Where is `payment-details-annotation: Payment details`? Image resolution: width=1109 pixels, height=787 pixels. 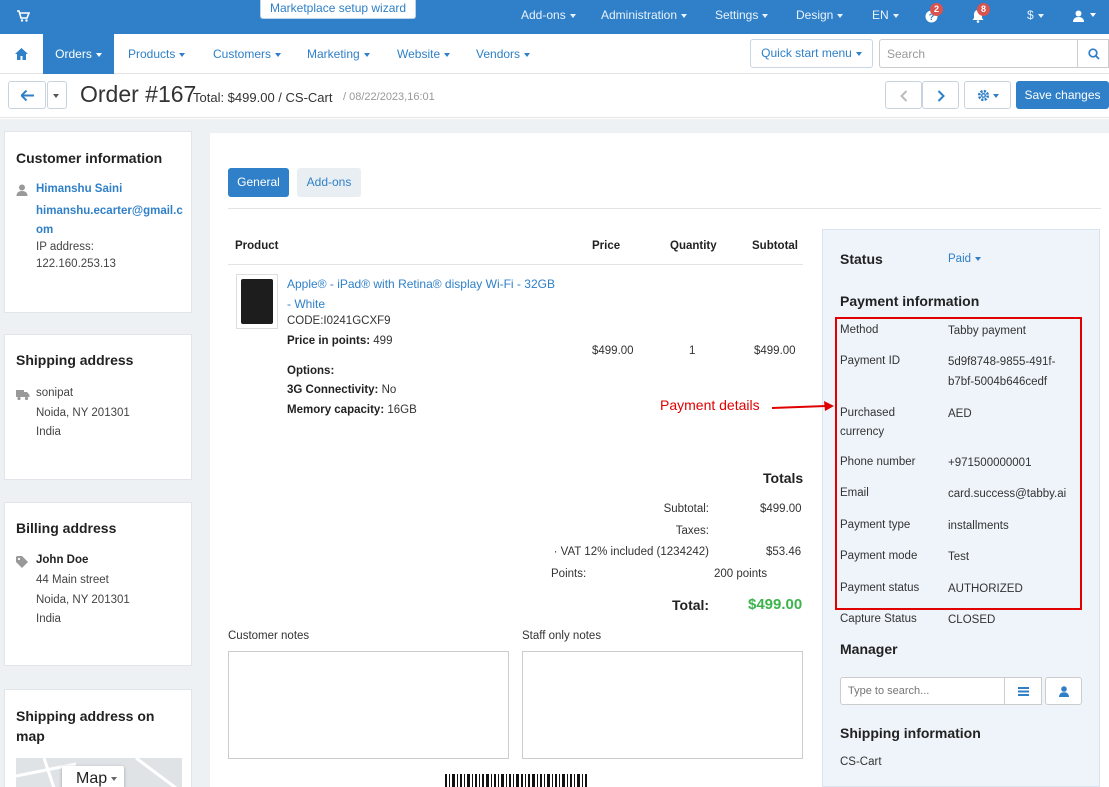
payment-details-annotation: Payment details is located at coordinates (710, 405).